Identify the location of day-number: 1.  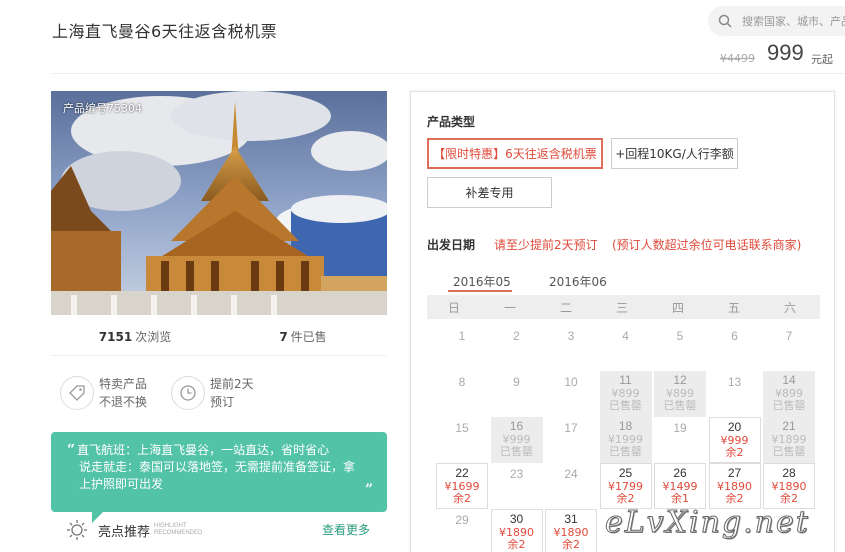
(462, 336).